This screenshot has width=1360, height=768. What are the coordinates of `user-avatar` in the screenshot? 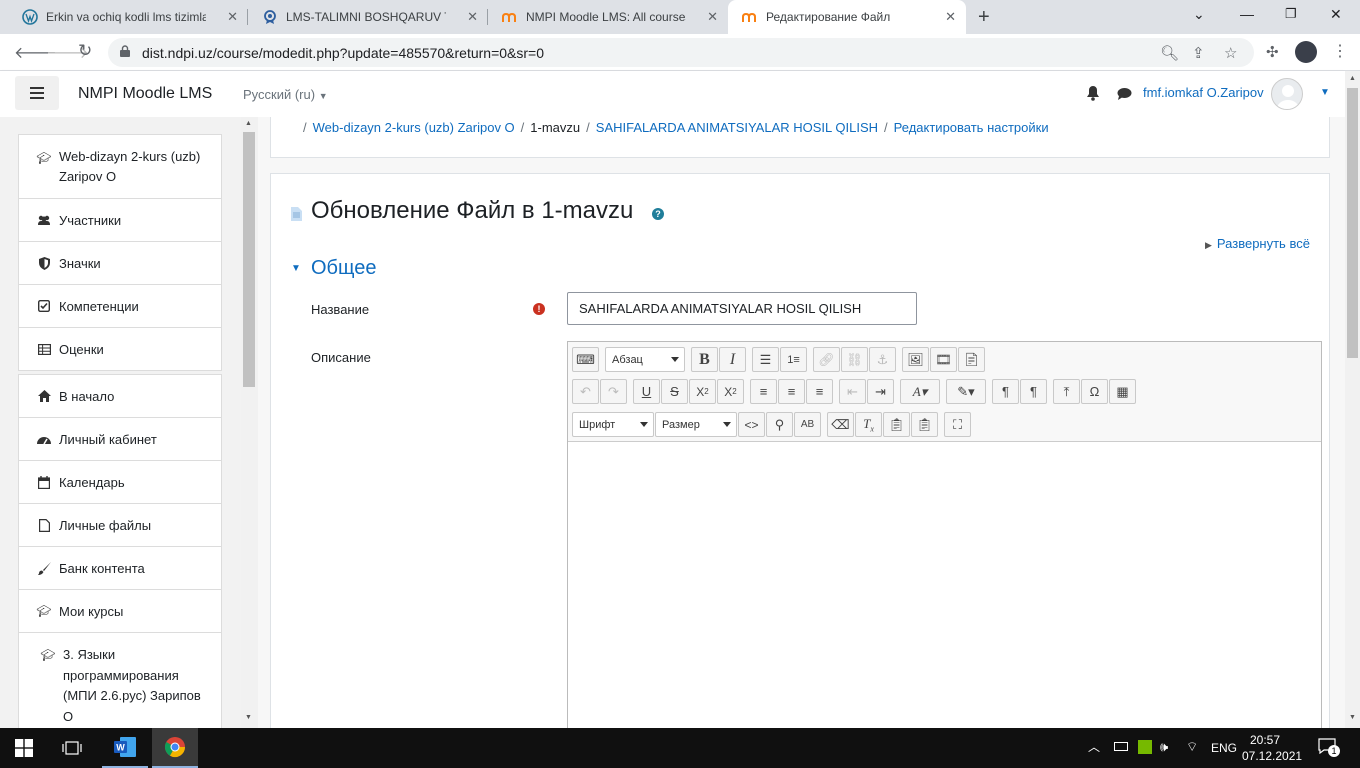 It's located at (1287, 94).